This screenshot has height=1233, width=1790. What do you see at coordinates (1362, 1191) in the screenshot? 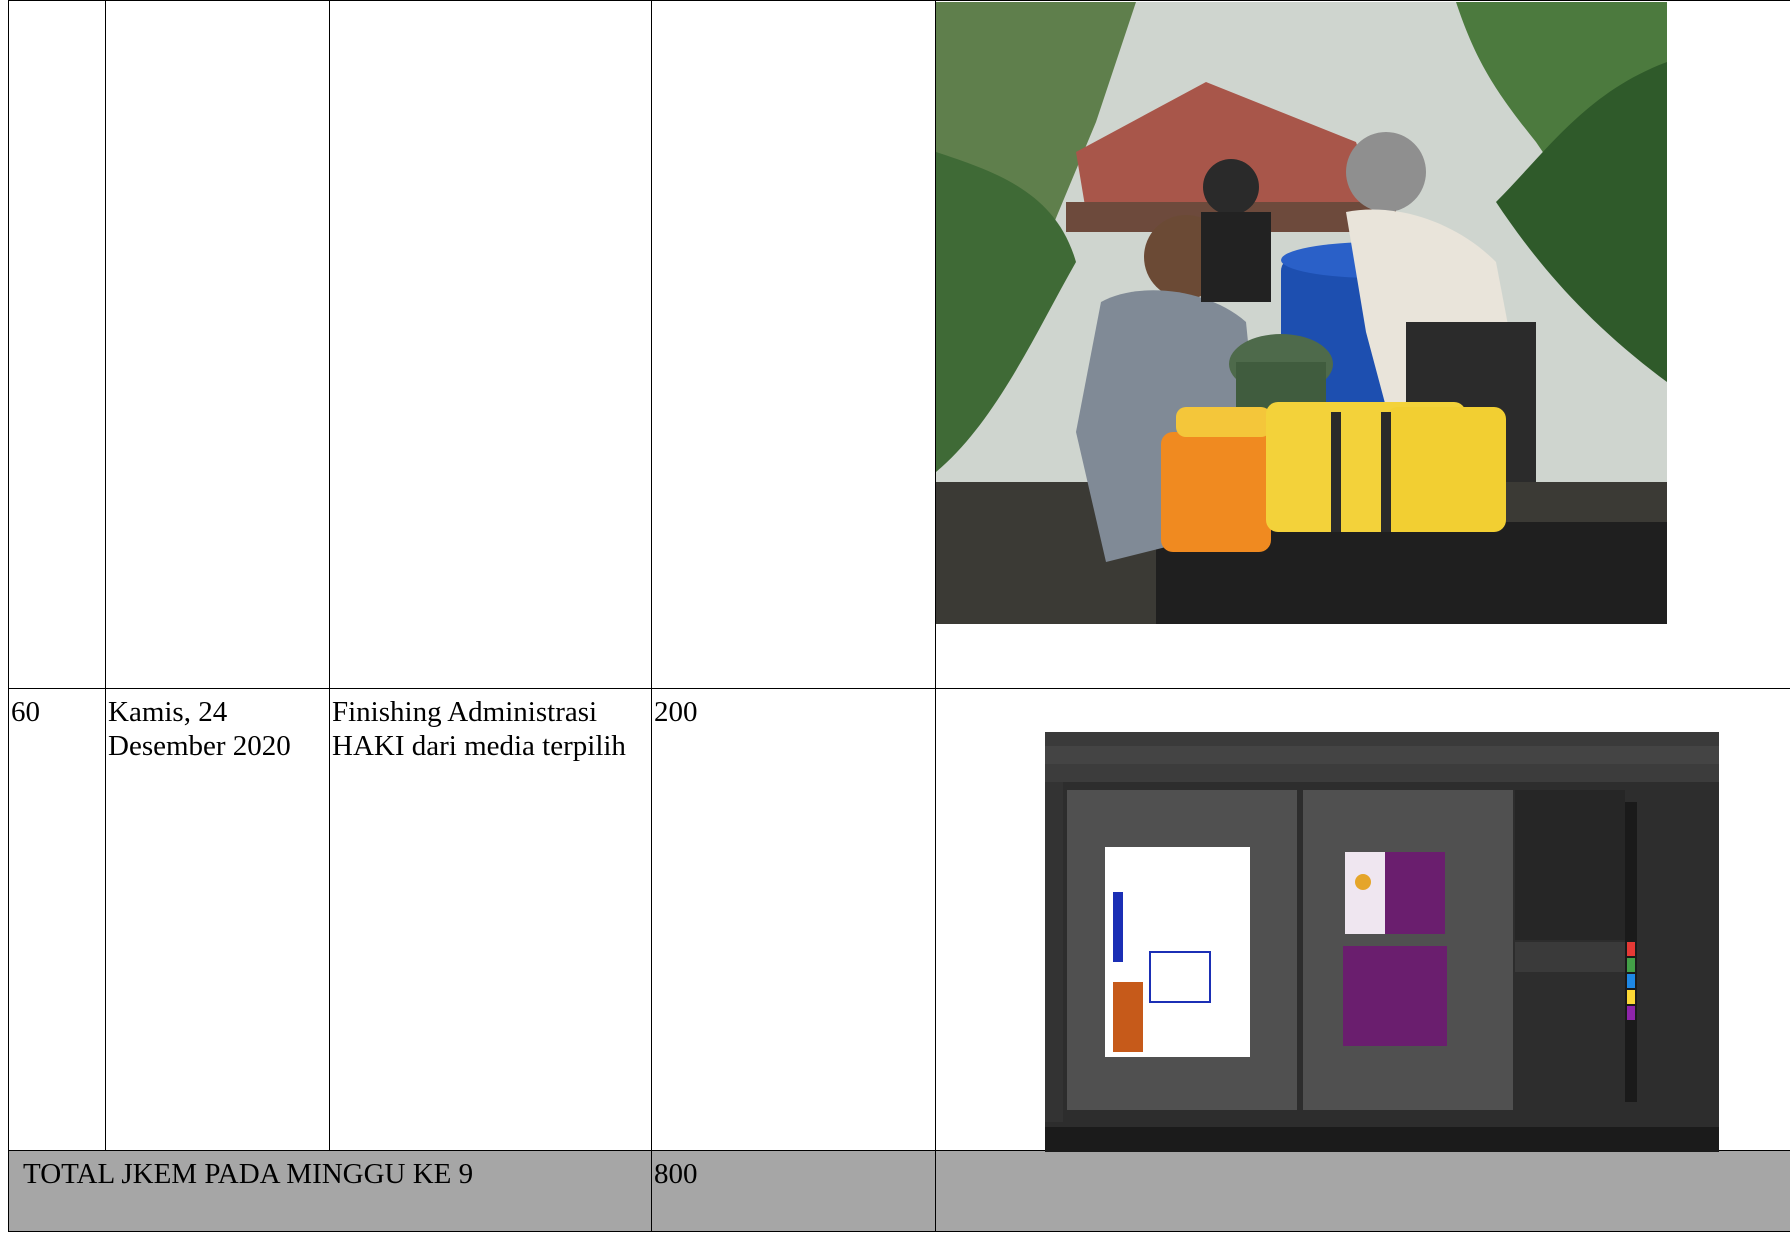
I see `total-empty-cell` at bounding box center [1362, 1191].